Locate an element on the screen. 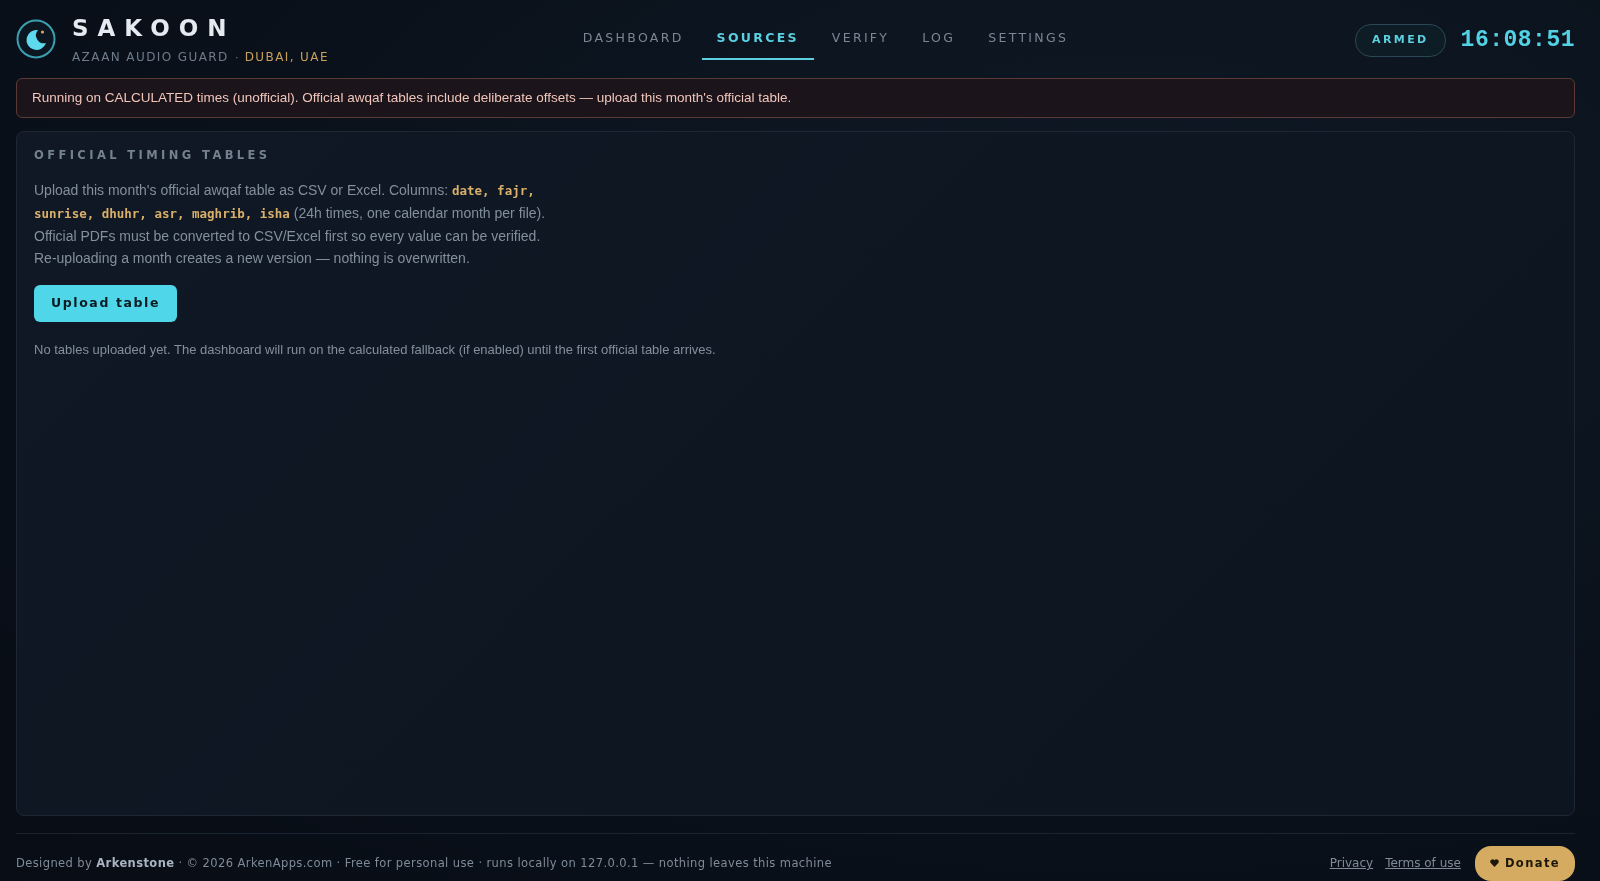  panel-title: OFFICIAL TIMING TABLES is located at coordinates (153, 156).